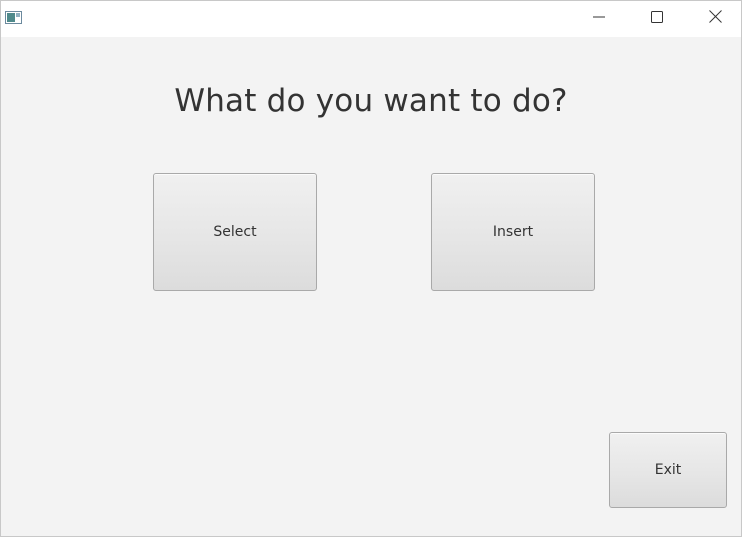 The image size is (742, 537). I want to click on maximize-button, so click(657, 19).